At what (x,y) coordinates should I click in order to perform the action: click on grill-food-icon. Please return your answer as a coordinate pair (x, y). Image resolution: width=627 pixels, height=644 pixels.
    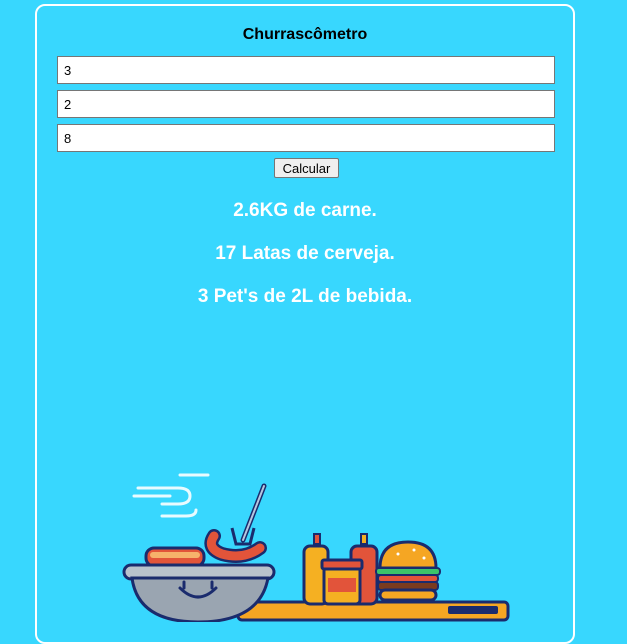
    Looking at the image, I should click on (175, 557).